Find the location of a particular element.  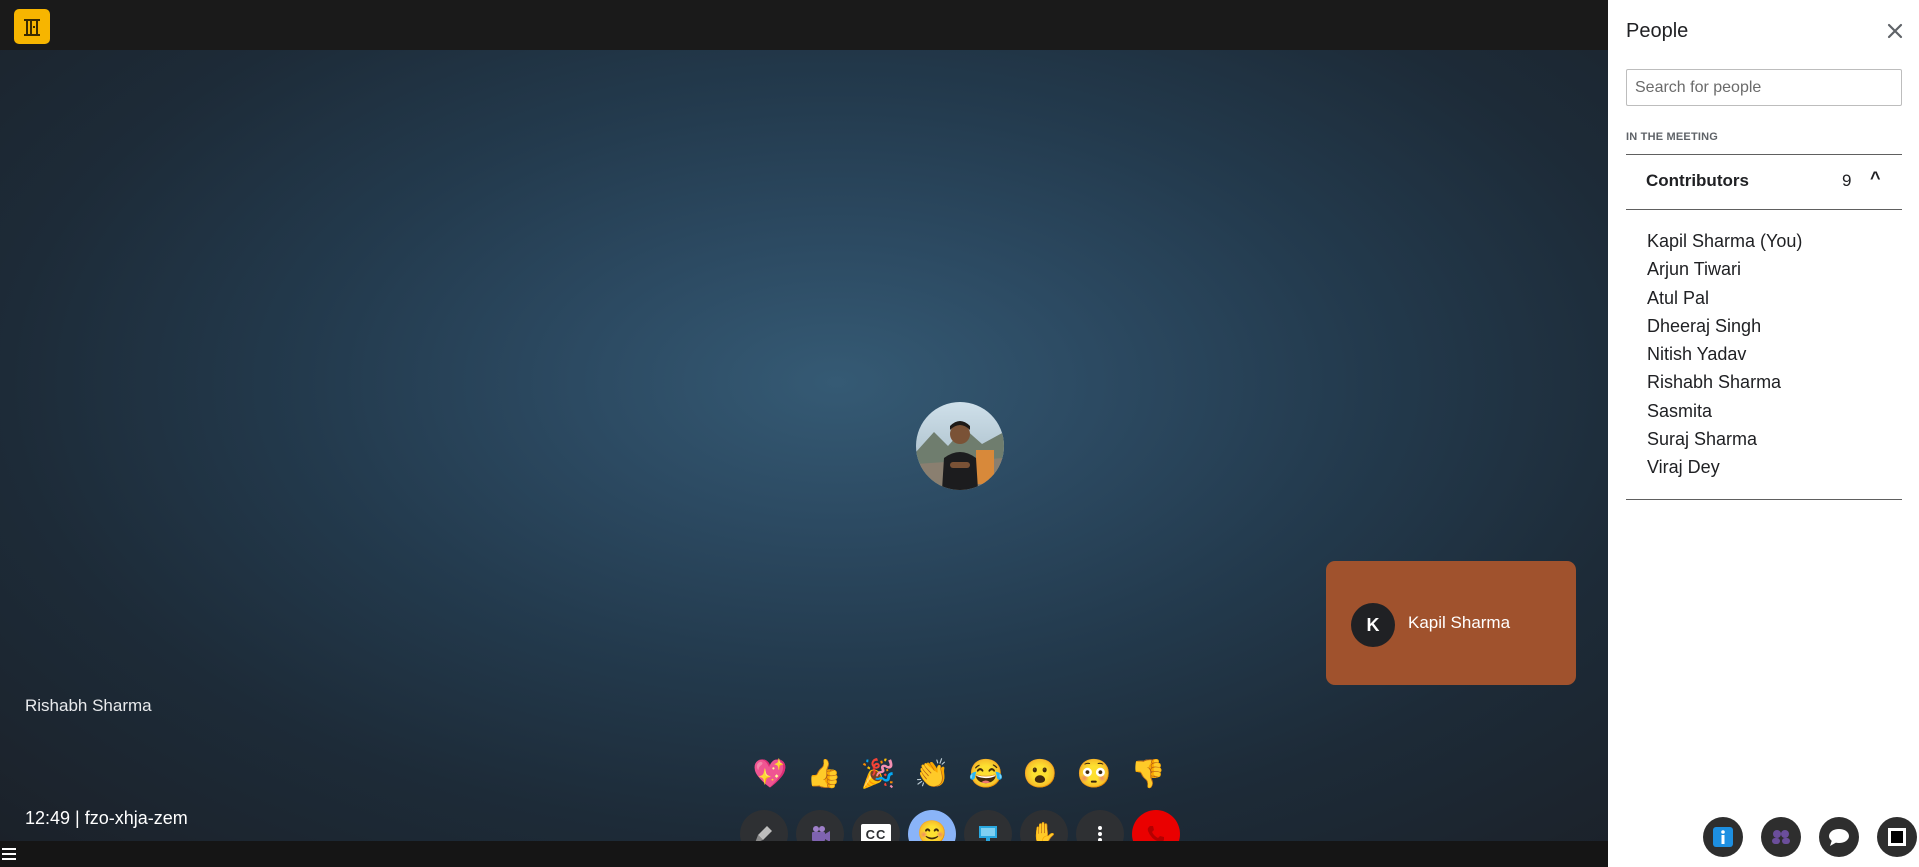

list-item: Suraj Sharma is located at coordinates (1724, 441).